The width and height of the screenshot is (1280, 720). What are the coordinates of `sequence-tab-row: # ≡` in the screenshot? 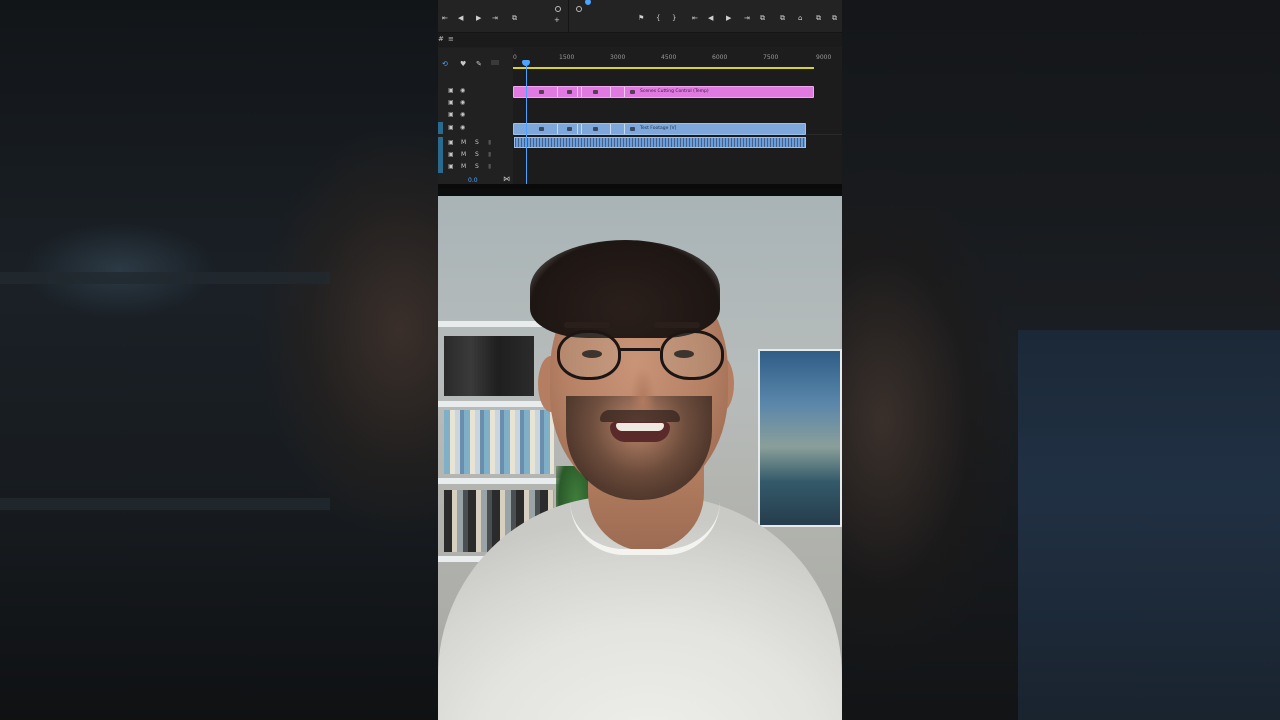 It's located at (640, 40).